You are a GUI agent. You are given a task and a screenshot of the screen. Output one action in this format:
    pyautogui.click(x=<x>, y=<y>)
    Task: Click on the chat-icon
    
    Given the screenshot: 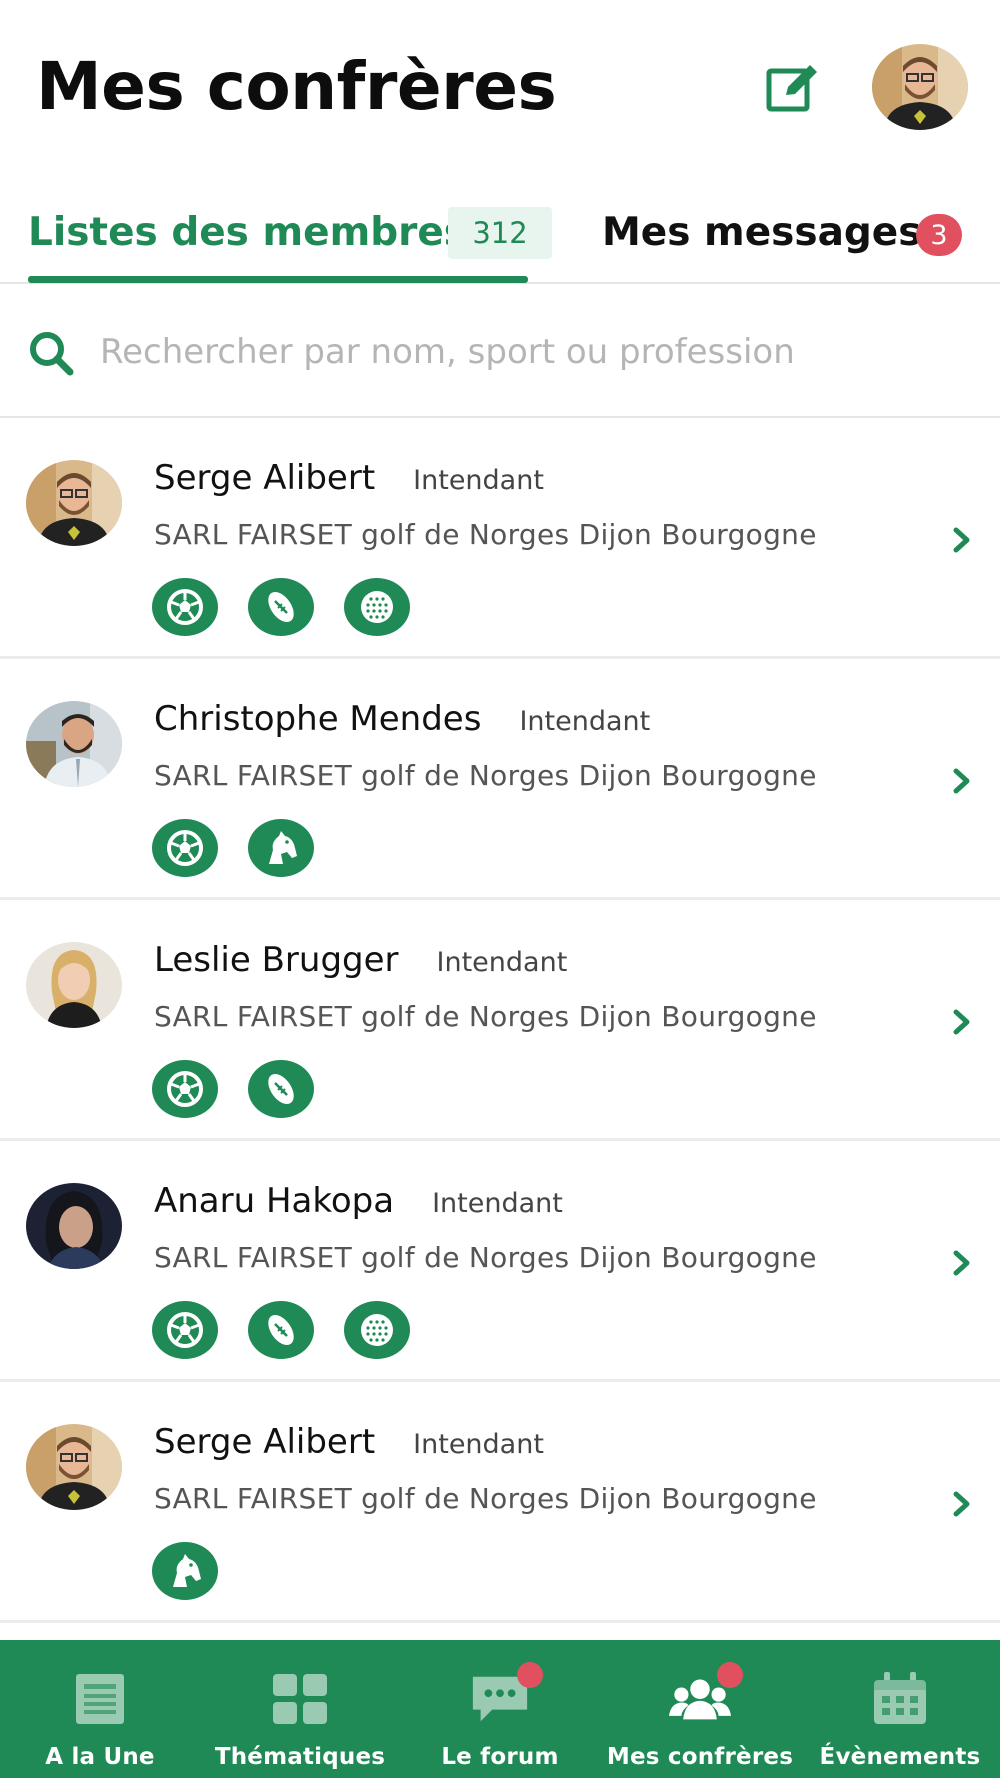 What is the action you would take?
    pyautogui.click(x=506, y=1695)
    